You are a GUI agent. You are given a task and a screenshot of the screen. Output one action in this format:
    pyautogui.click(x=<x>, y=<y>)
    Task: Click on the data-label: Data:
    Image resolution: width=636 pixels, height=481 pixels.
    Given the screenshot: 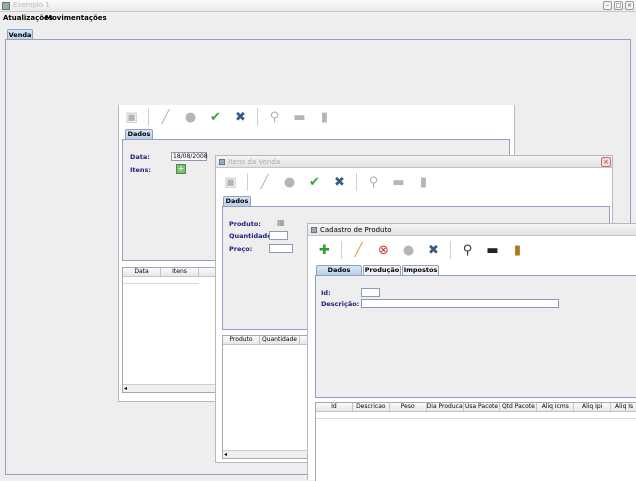 What is the action you would take?
    pyautogui.click(x=140, y=157)
    